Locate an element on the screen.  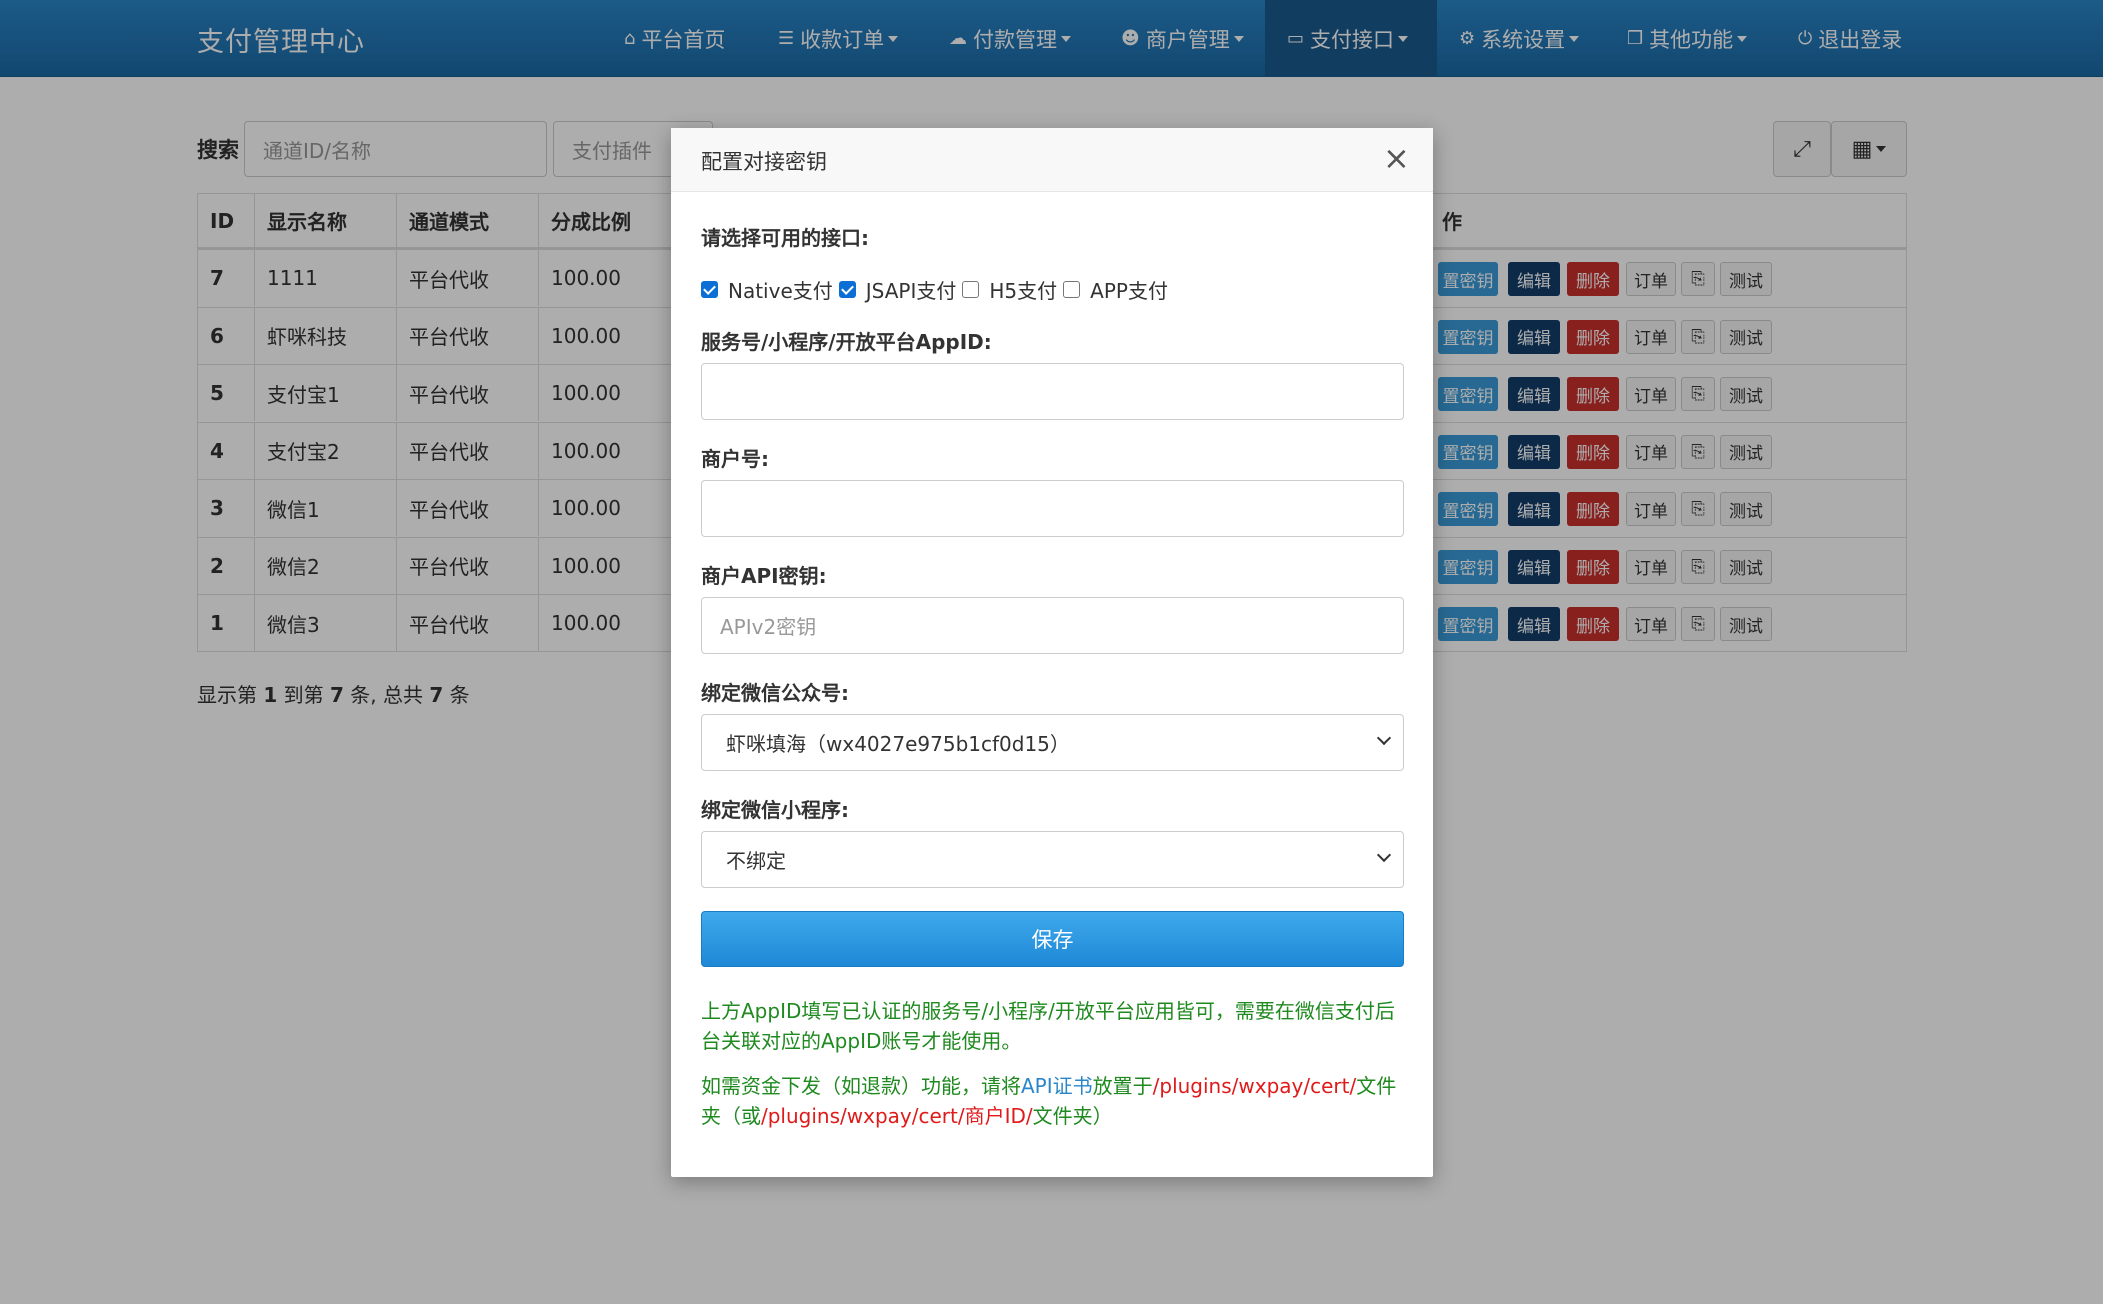
interfaces-label: 请选择可用的接口: is located at coordinates (785, 238).